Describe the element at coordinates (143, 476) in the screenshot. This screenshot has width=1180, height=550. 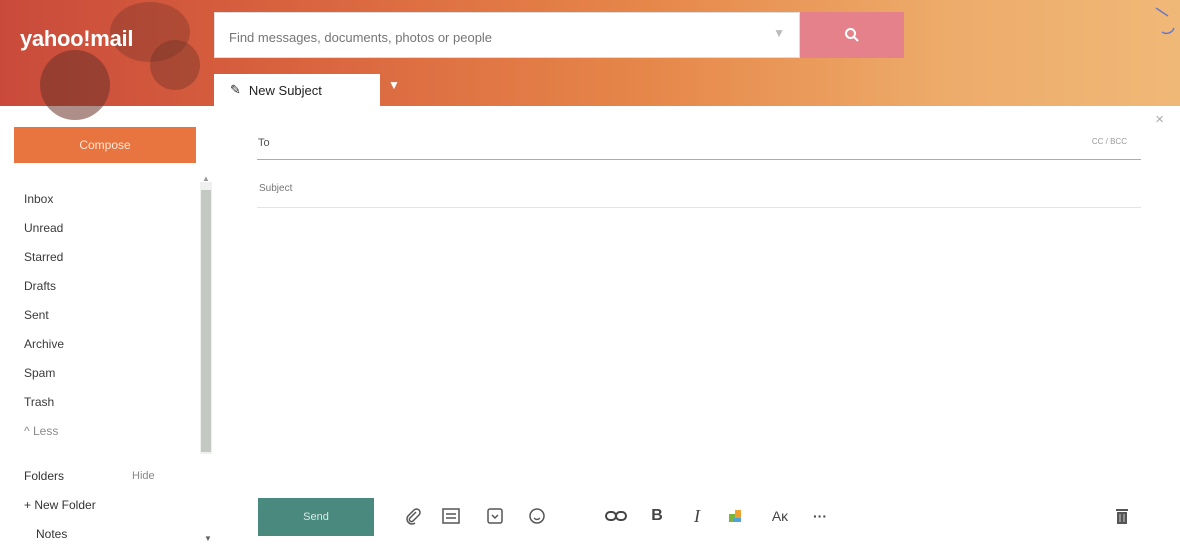
I see `folders-hide-link: Hide` at that location.